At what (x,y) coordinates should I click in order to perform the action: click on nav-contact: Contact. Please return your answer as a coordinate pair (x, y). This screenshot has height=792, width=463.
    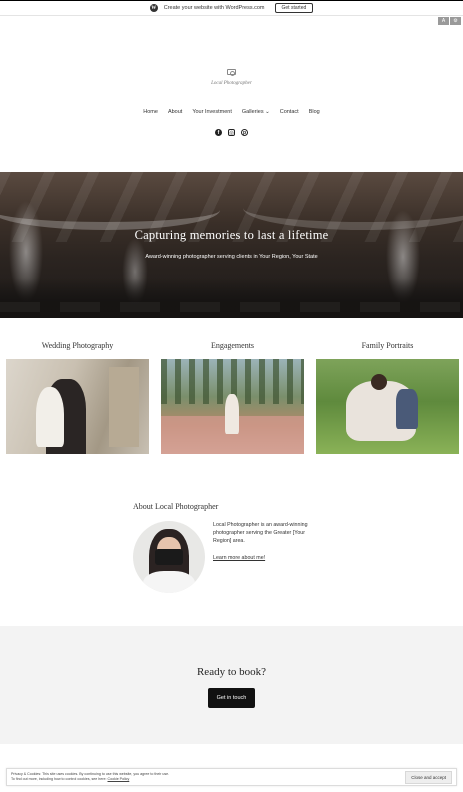
    Looking at the image, I should click on (289, 112).